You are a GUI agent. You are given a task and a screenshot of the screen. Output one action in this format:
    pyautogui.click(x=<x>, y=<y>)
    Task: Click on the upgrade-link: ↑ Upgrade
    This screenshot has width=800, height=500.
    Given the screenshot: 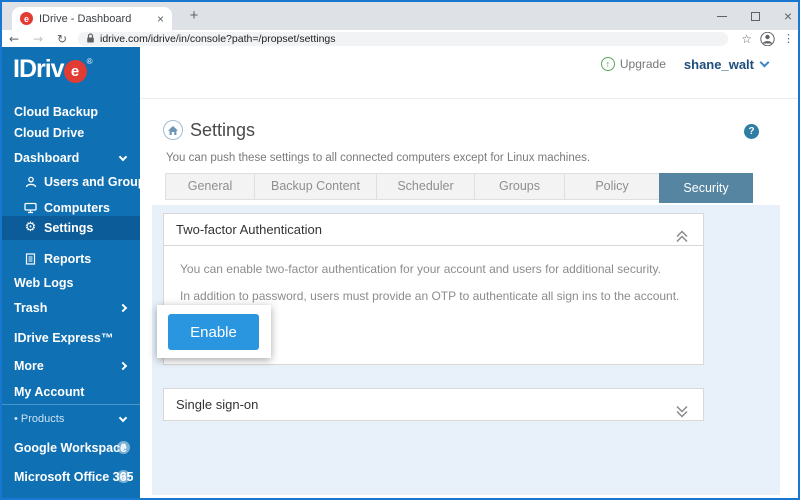 What is the action you would take?
    pyautogui.click(x=633, y=64)
    